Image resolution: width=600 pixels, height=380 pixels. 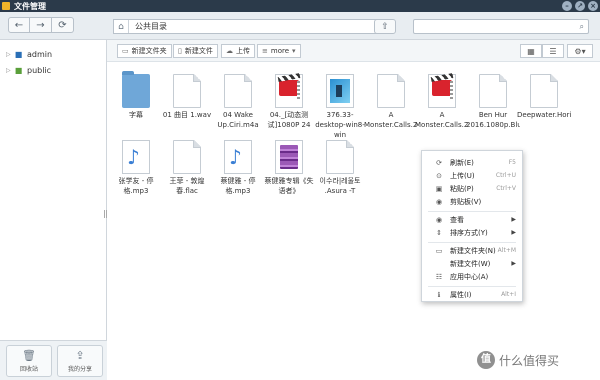 What do you see at coordinates (243, 51) in the screenshot?
I see `upload-label: 上传` at bounding box center [243, 51].